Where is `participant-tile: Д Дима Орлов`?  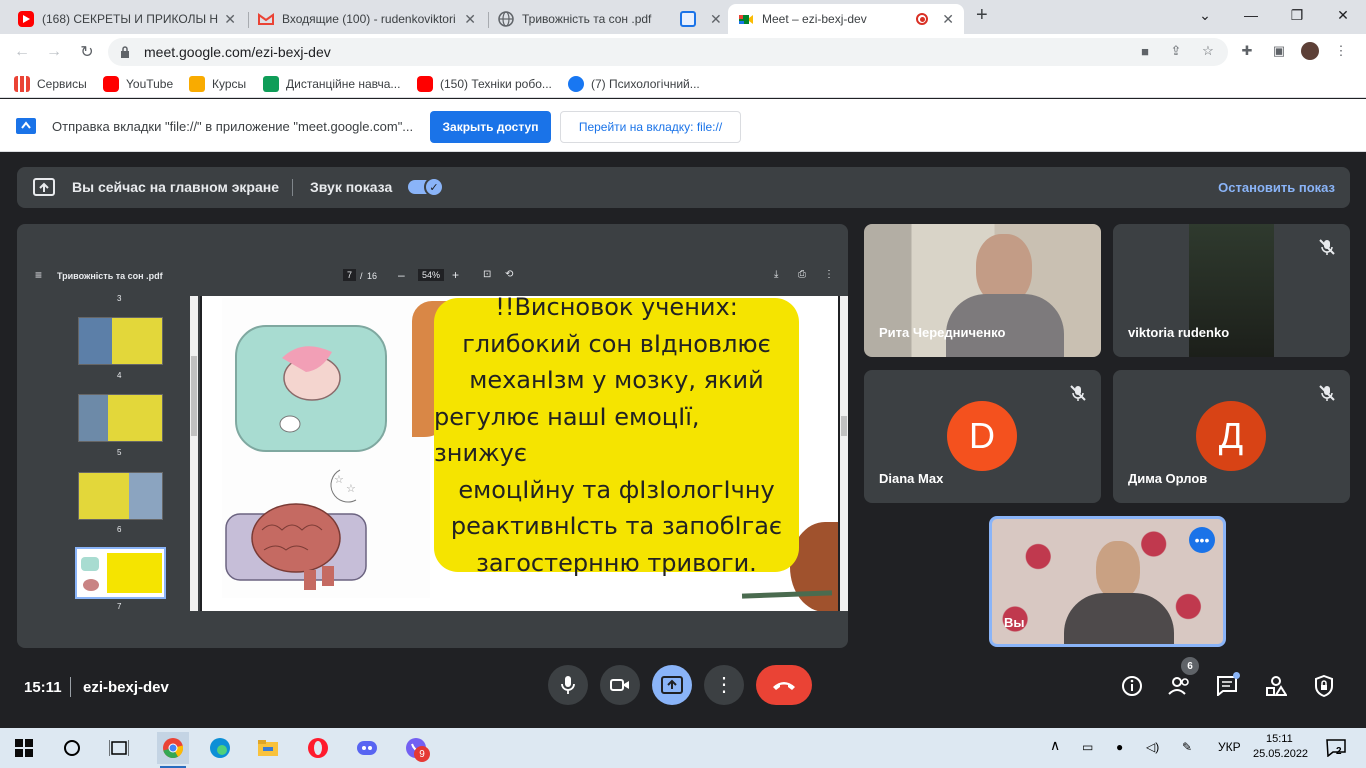 participant-tile: Д Дима Орлов is located at coordinates (1231, 436).